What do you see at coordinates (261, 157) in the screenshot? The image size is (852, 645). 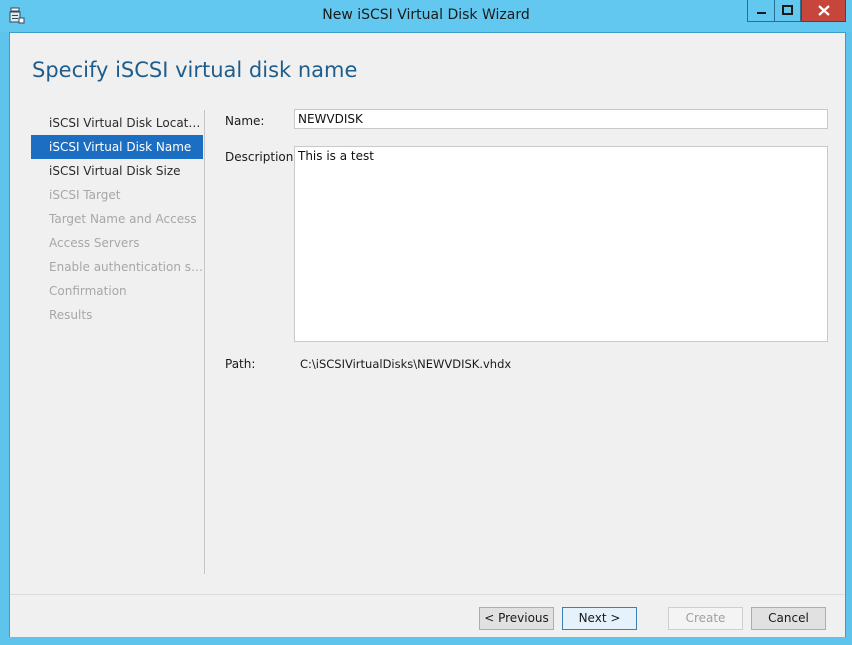 I see `description-label: Description:` at bounding box center [261, 157].